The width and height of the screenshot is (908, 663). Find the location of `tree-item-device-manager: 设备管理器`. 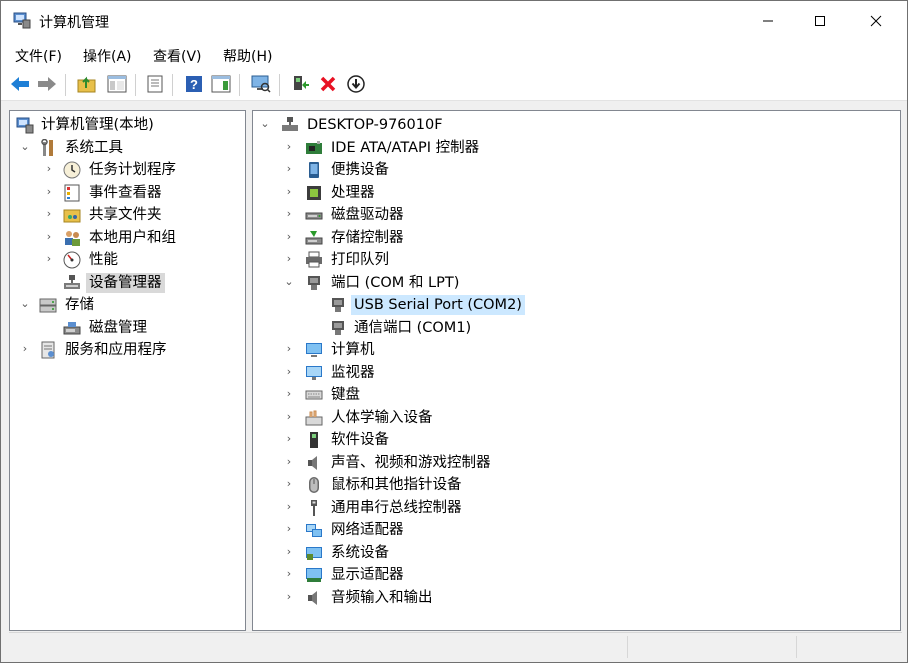

tree-item-device-manager: 设备管理器 is located at coordinates (127, 283).